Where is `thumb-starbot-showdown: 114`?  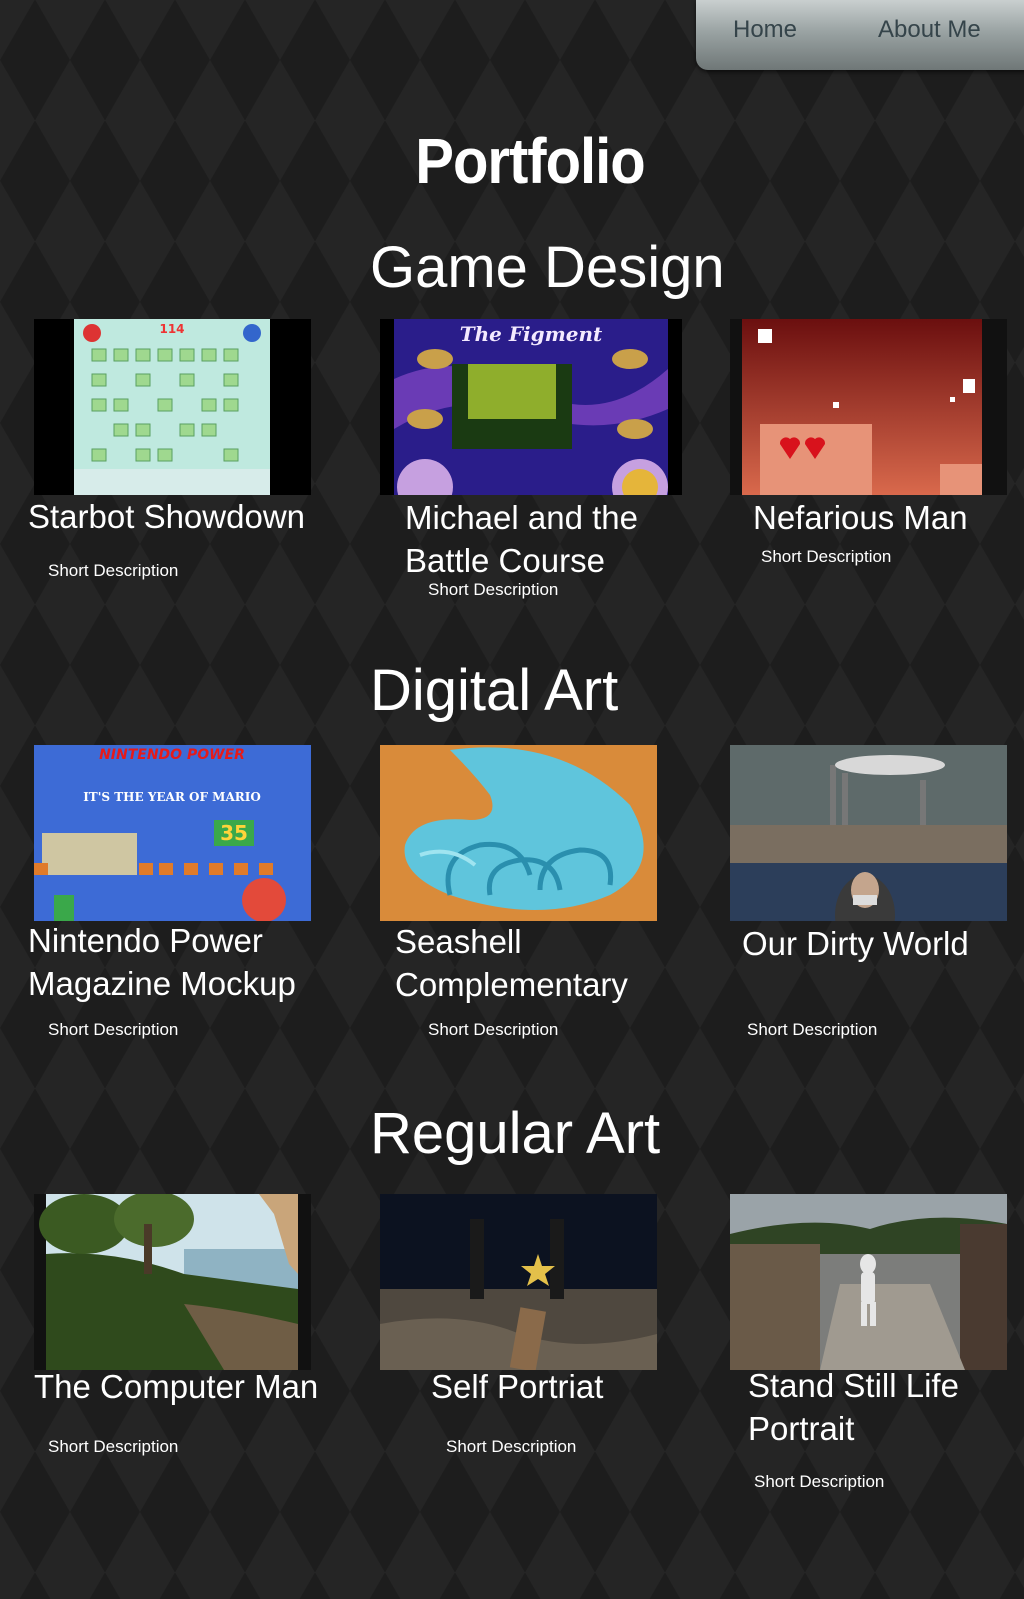 thumb-starbot-showdown: 114 is located at coordinates (172, 407).